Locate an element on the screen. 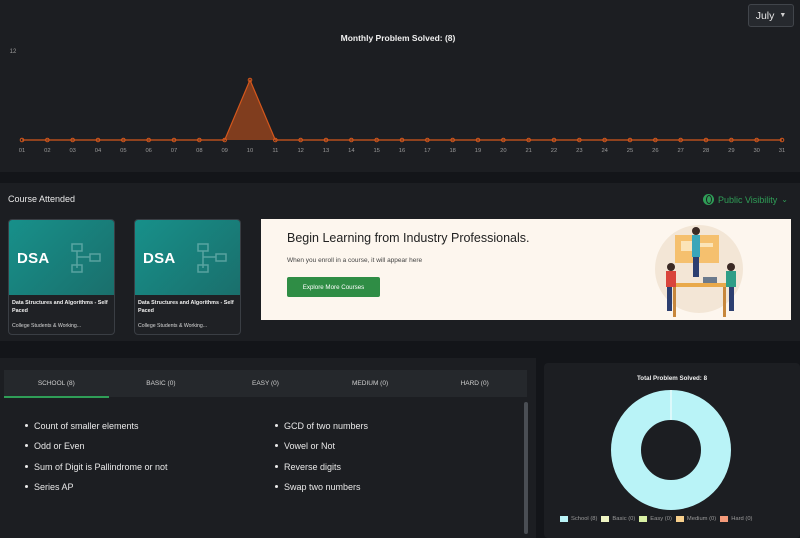  scrollbar is located at coordinates (526, 468).